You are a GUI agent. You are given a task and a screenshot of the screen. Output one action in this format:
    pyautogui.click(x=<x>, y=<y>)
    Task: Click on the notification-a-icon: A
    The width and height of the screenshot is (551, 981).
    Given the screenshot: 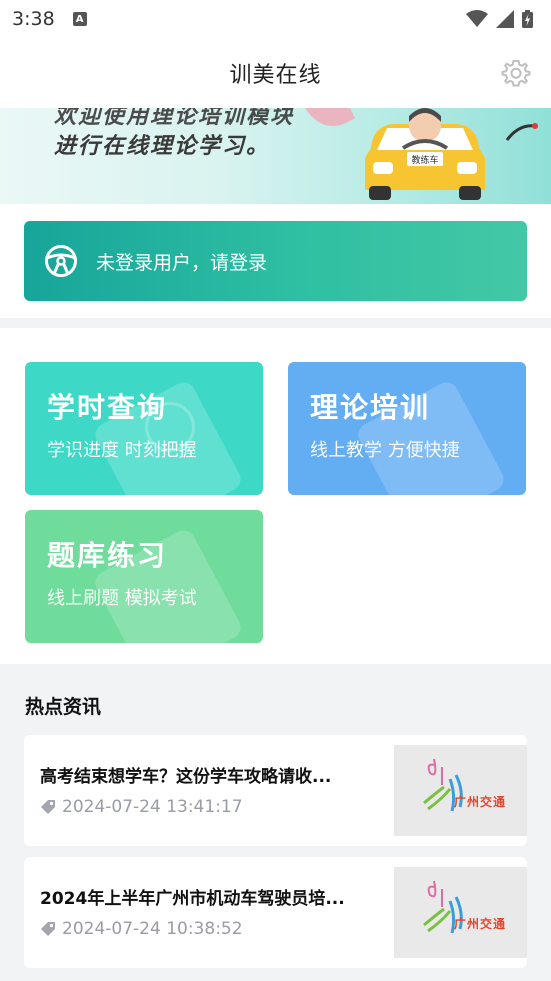 What is the action you would take?
    pyautogui.click(x=79, y=19)
    